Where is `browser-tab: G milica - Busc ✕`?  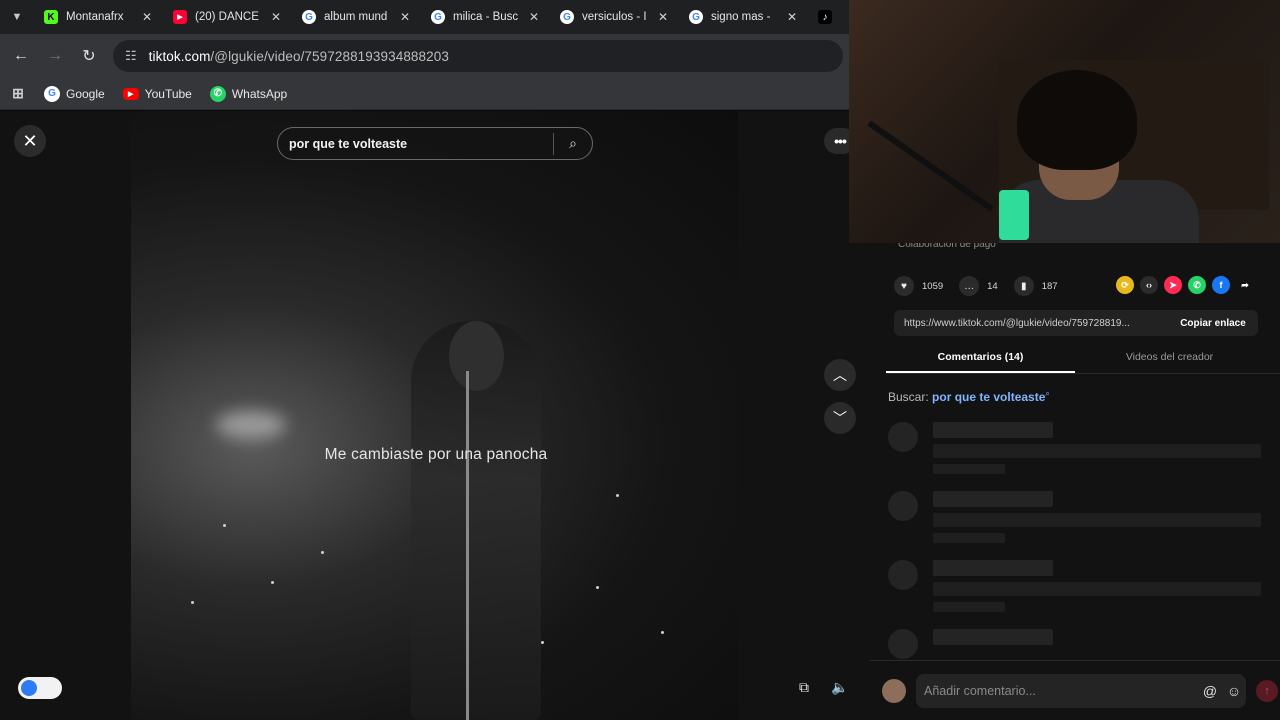 browser-tab: G milica - Busc ✕ is located at coordinates (485, 17).